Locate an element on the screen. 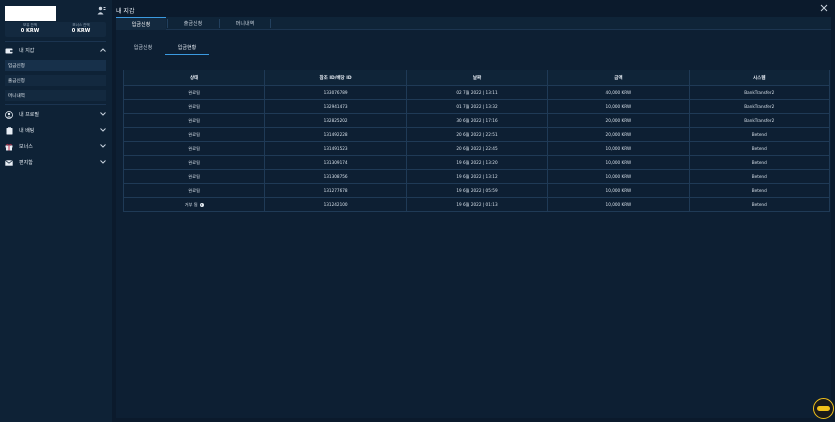  tab-money-history: 머니내역 is located at coordinates (245, 23).